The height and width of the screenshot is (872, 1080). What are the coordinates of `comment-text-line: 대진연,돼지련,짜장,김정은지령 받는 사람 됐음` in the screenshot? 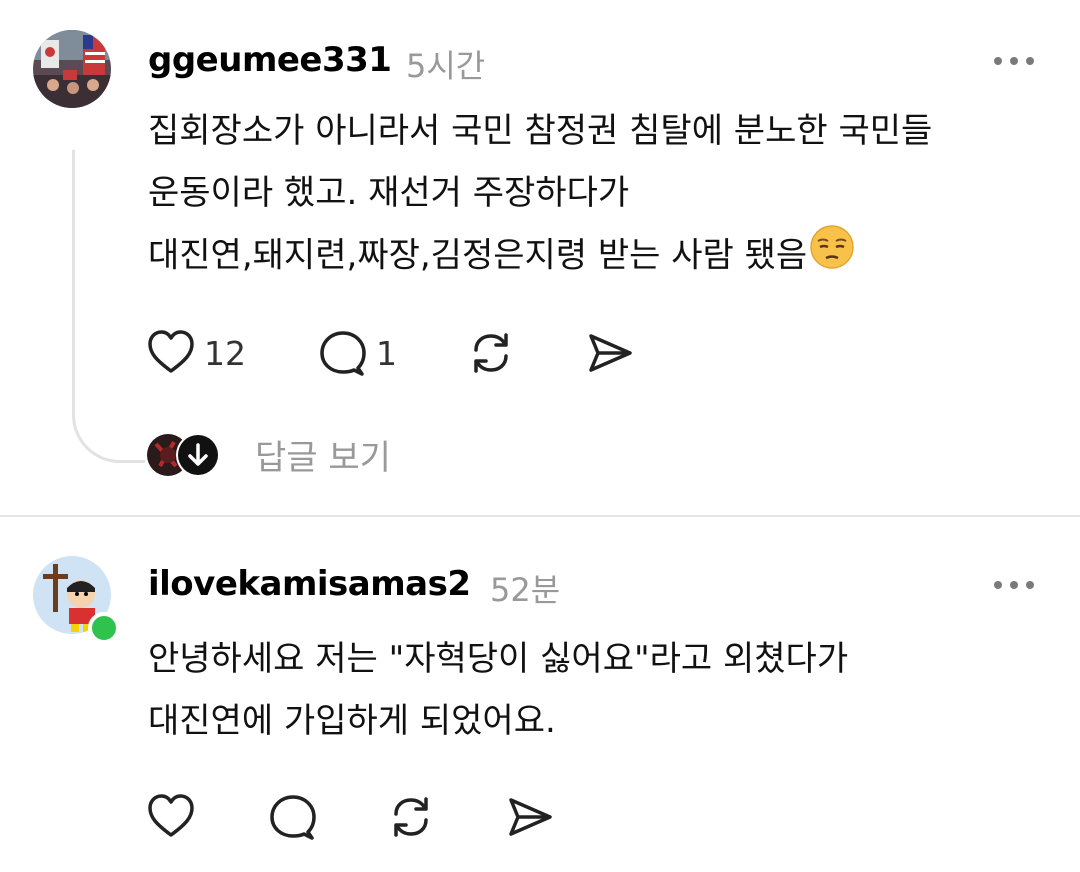 It's located at (501, 257).